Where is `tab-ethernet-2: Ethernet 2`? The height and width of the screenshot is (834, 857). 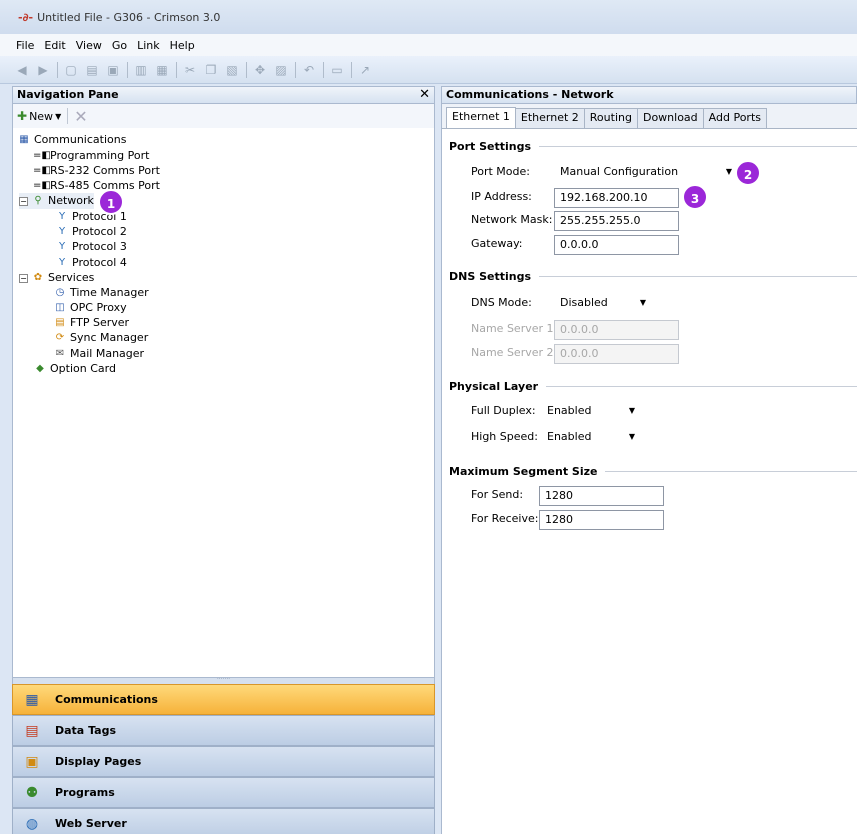 tab-ethernet-2: Ethernet 2 is located at coordinates (549, 118).